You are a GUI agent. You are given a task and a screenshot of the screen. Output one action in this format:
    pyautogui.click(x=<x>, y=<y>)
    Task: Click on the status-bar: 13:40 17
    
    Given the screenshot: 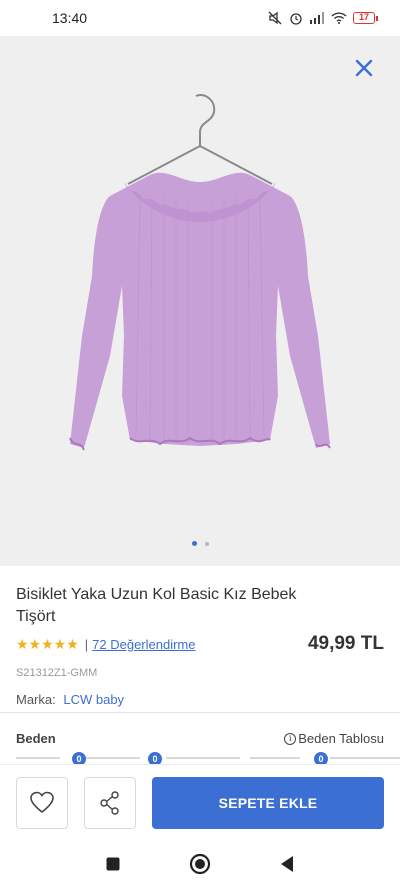 What is the action you would take?
    pyautogui.click(x=200, y=18)
    